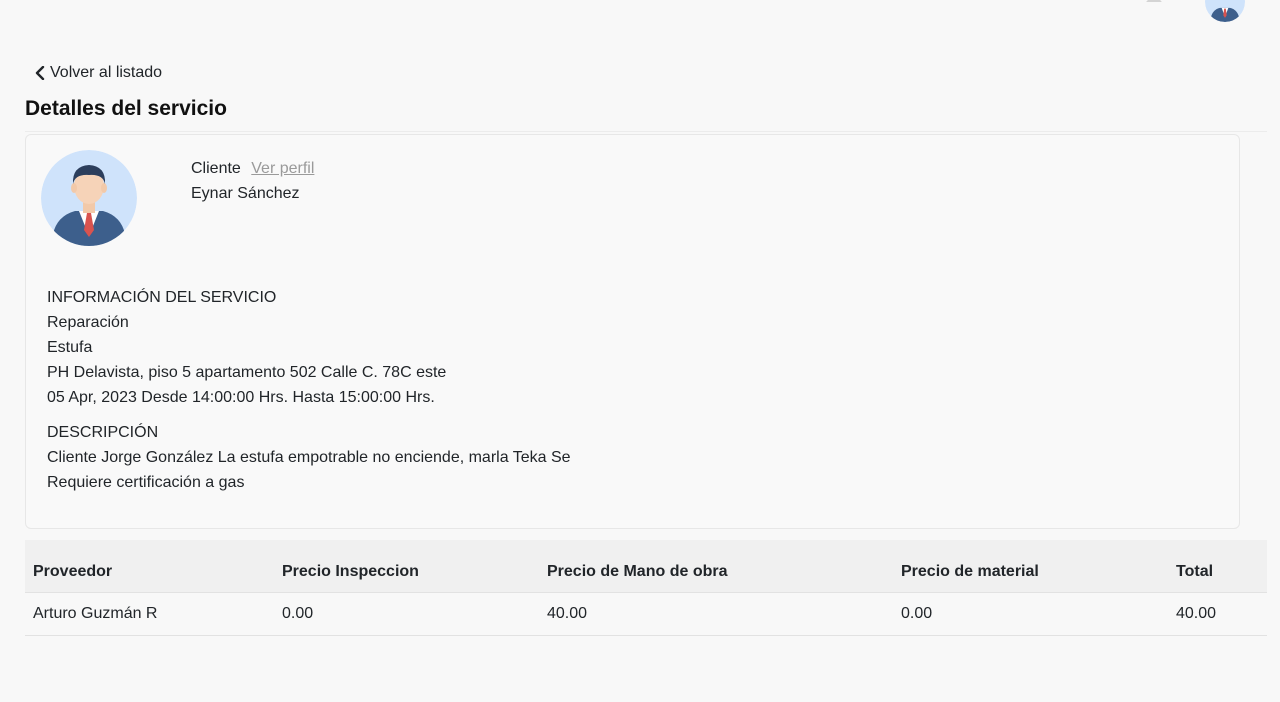 This screenshot has width=1280, height=702. What do you see at coordinates (646, 131) in the screenshot?
I see `title-divider` at bounding box center [646, 131].